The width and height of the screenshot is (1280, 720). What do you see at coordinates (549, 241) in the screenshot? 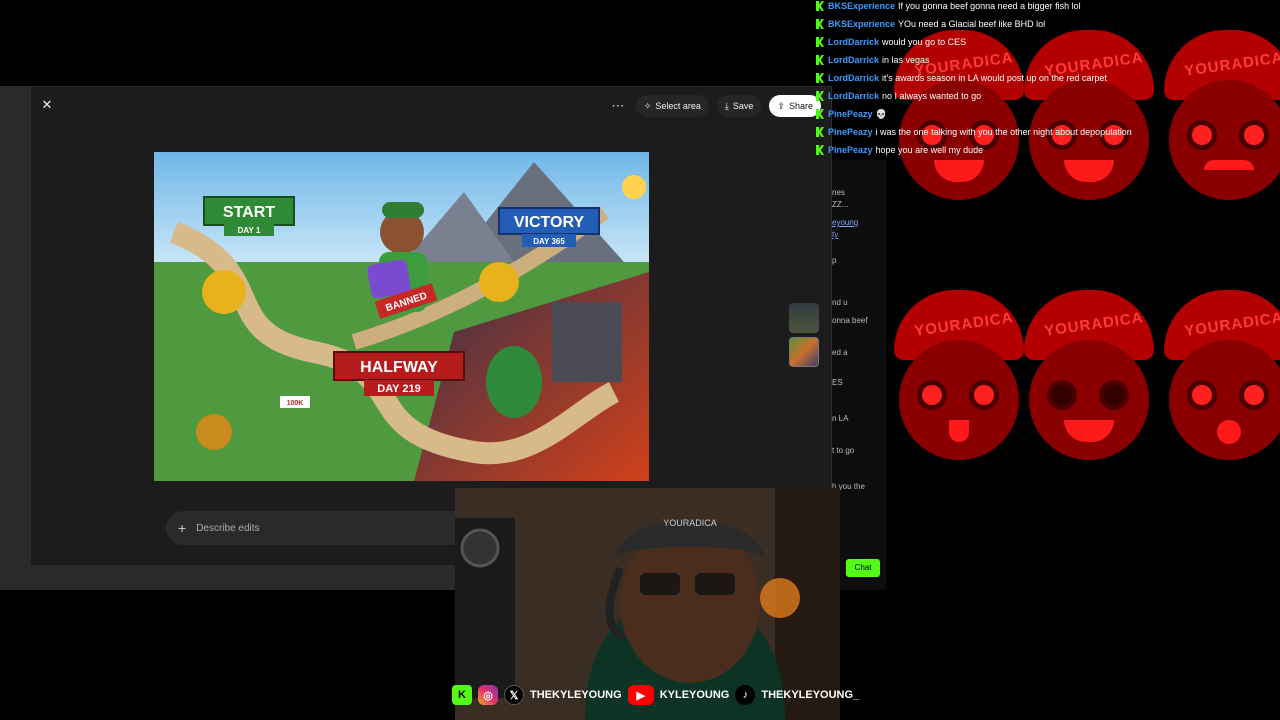
I see `victory-banner-day: DAY 365` at bounding box center [549, 241].